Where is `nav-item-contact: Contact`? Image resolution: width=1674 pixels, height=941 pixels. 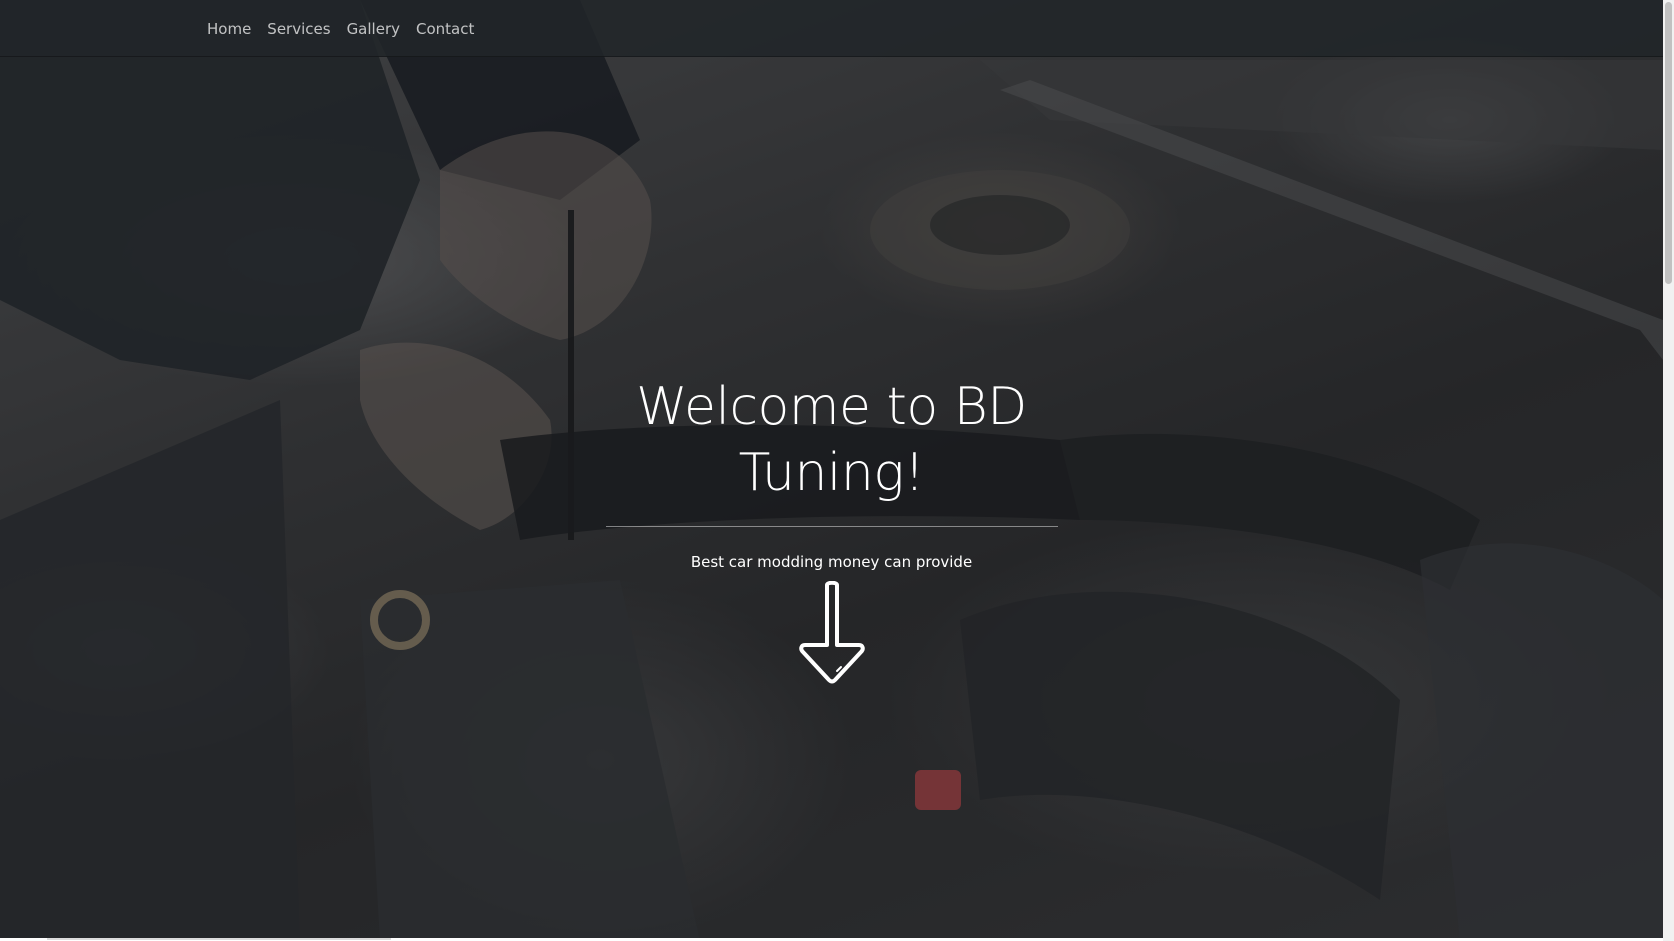 nav-item-contact: Contact is located at coordinates (445, 28).